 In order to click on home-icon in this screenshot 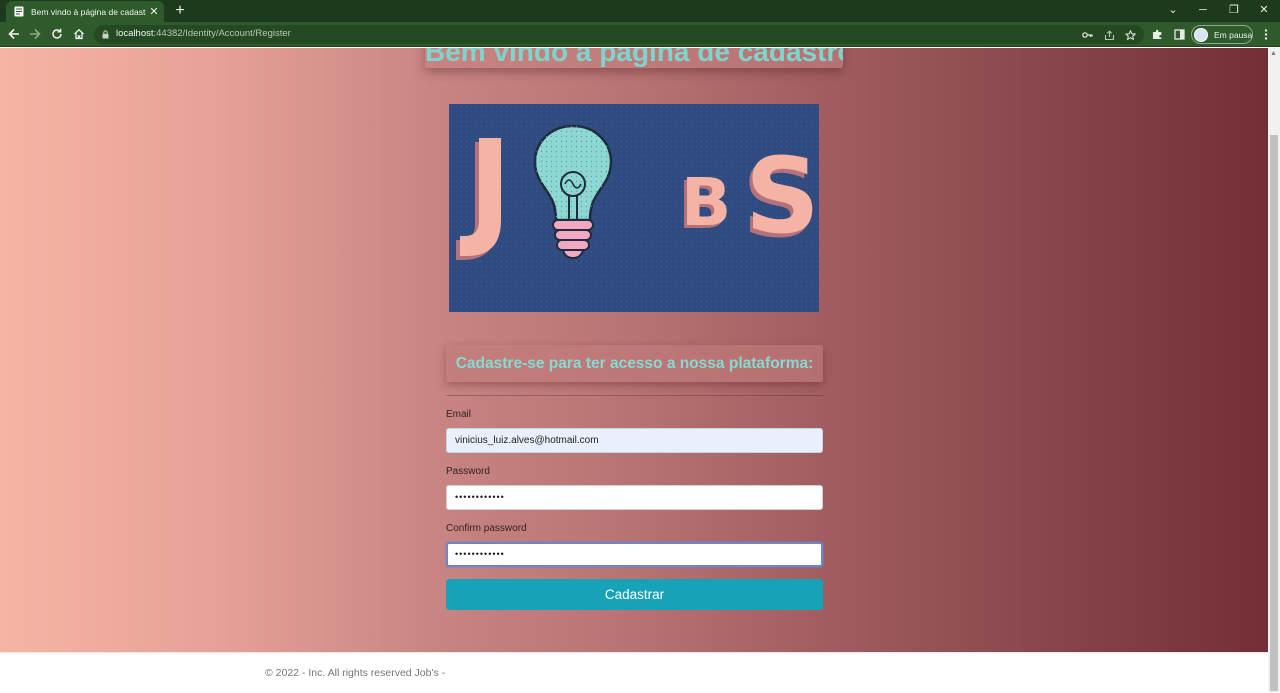, I will do `click(79, 34)`.